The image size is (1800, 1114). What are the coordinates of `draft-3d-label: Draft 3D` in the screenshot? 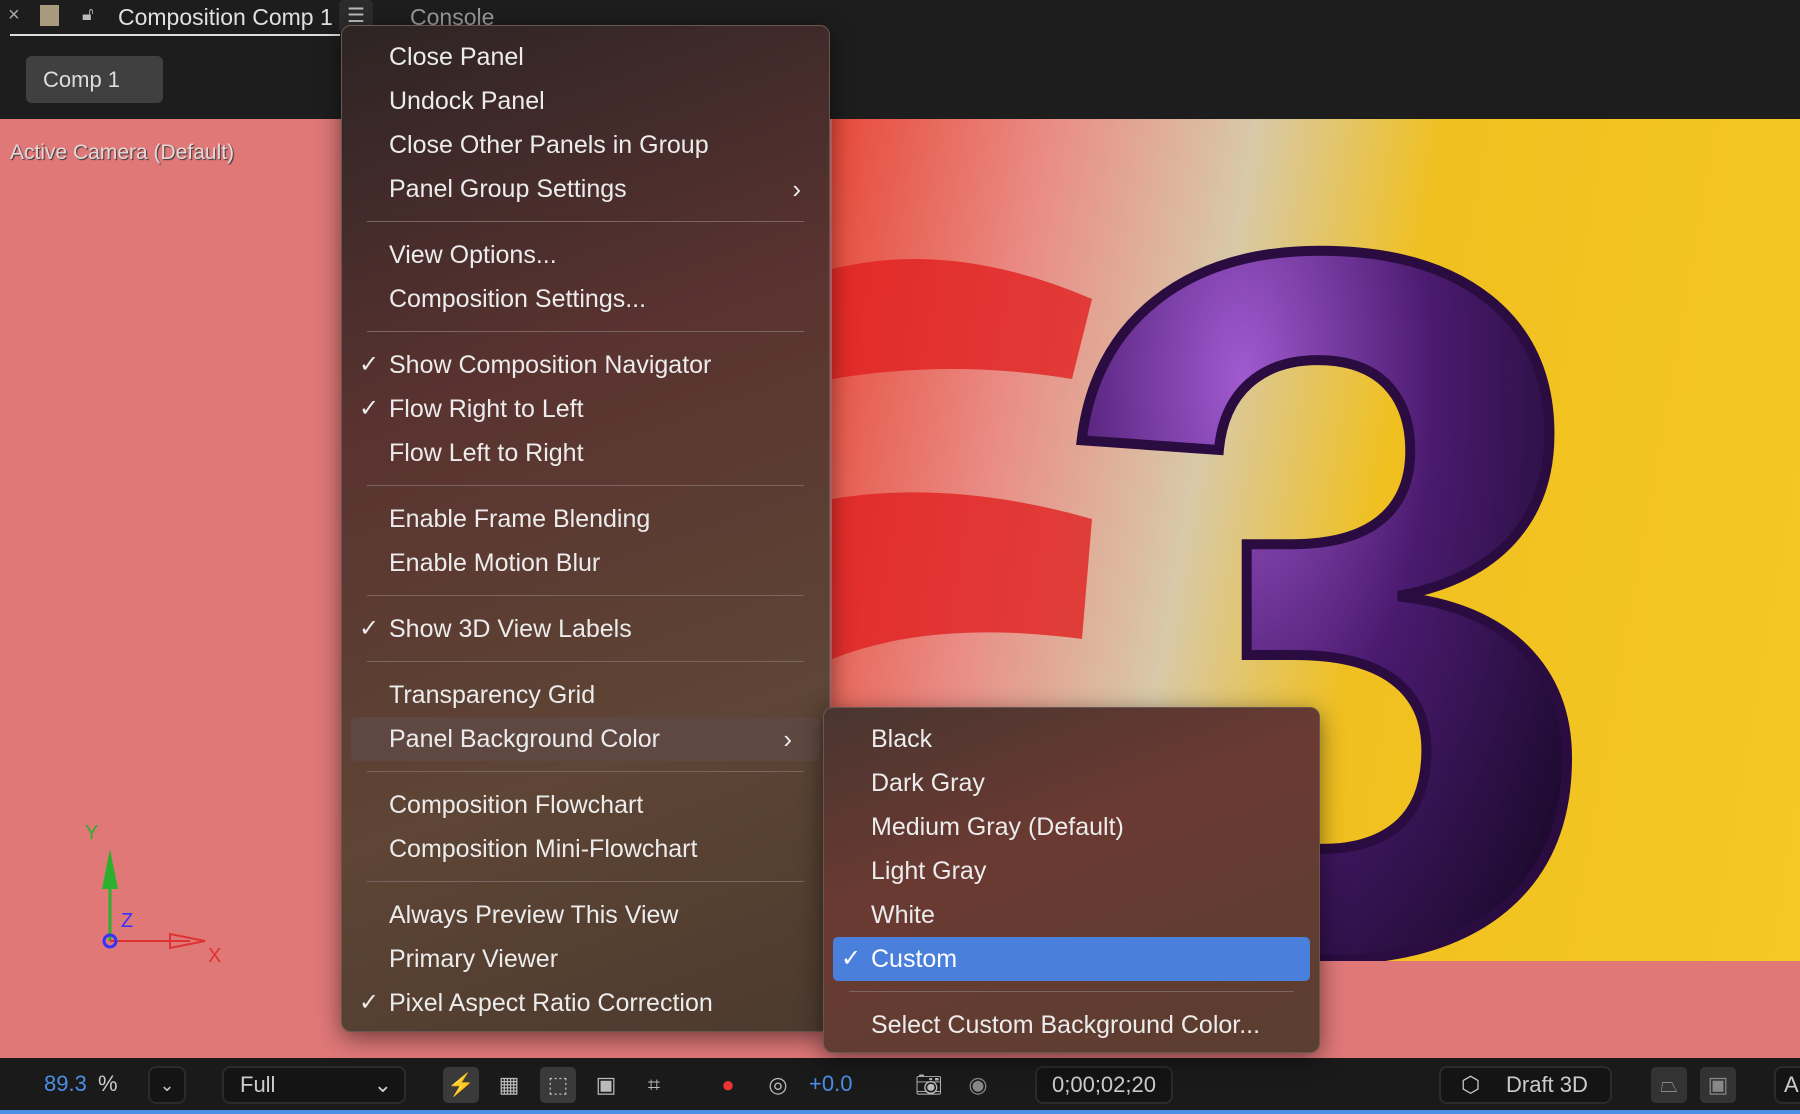 It's located at (1547, 1084).